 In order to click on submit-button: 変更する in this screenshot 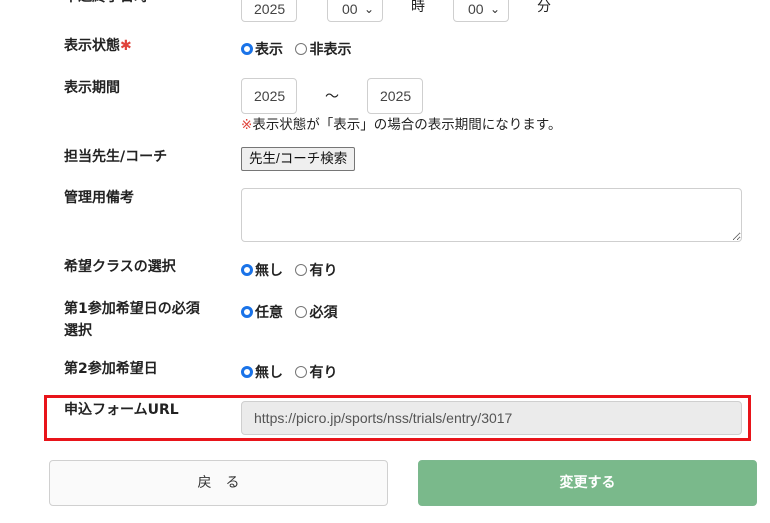, I will do `click(587, 483)`.